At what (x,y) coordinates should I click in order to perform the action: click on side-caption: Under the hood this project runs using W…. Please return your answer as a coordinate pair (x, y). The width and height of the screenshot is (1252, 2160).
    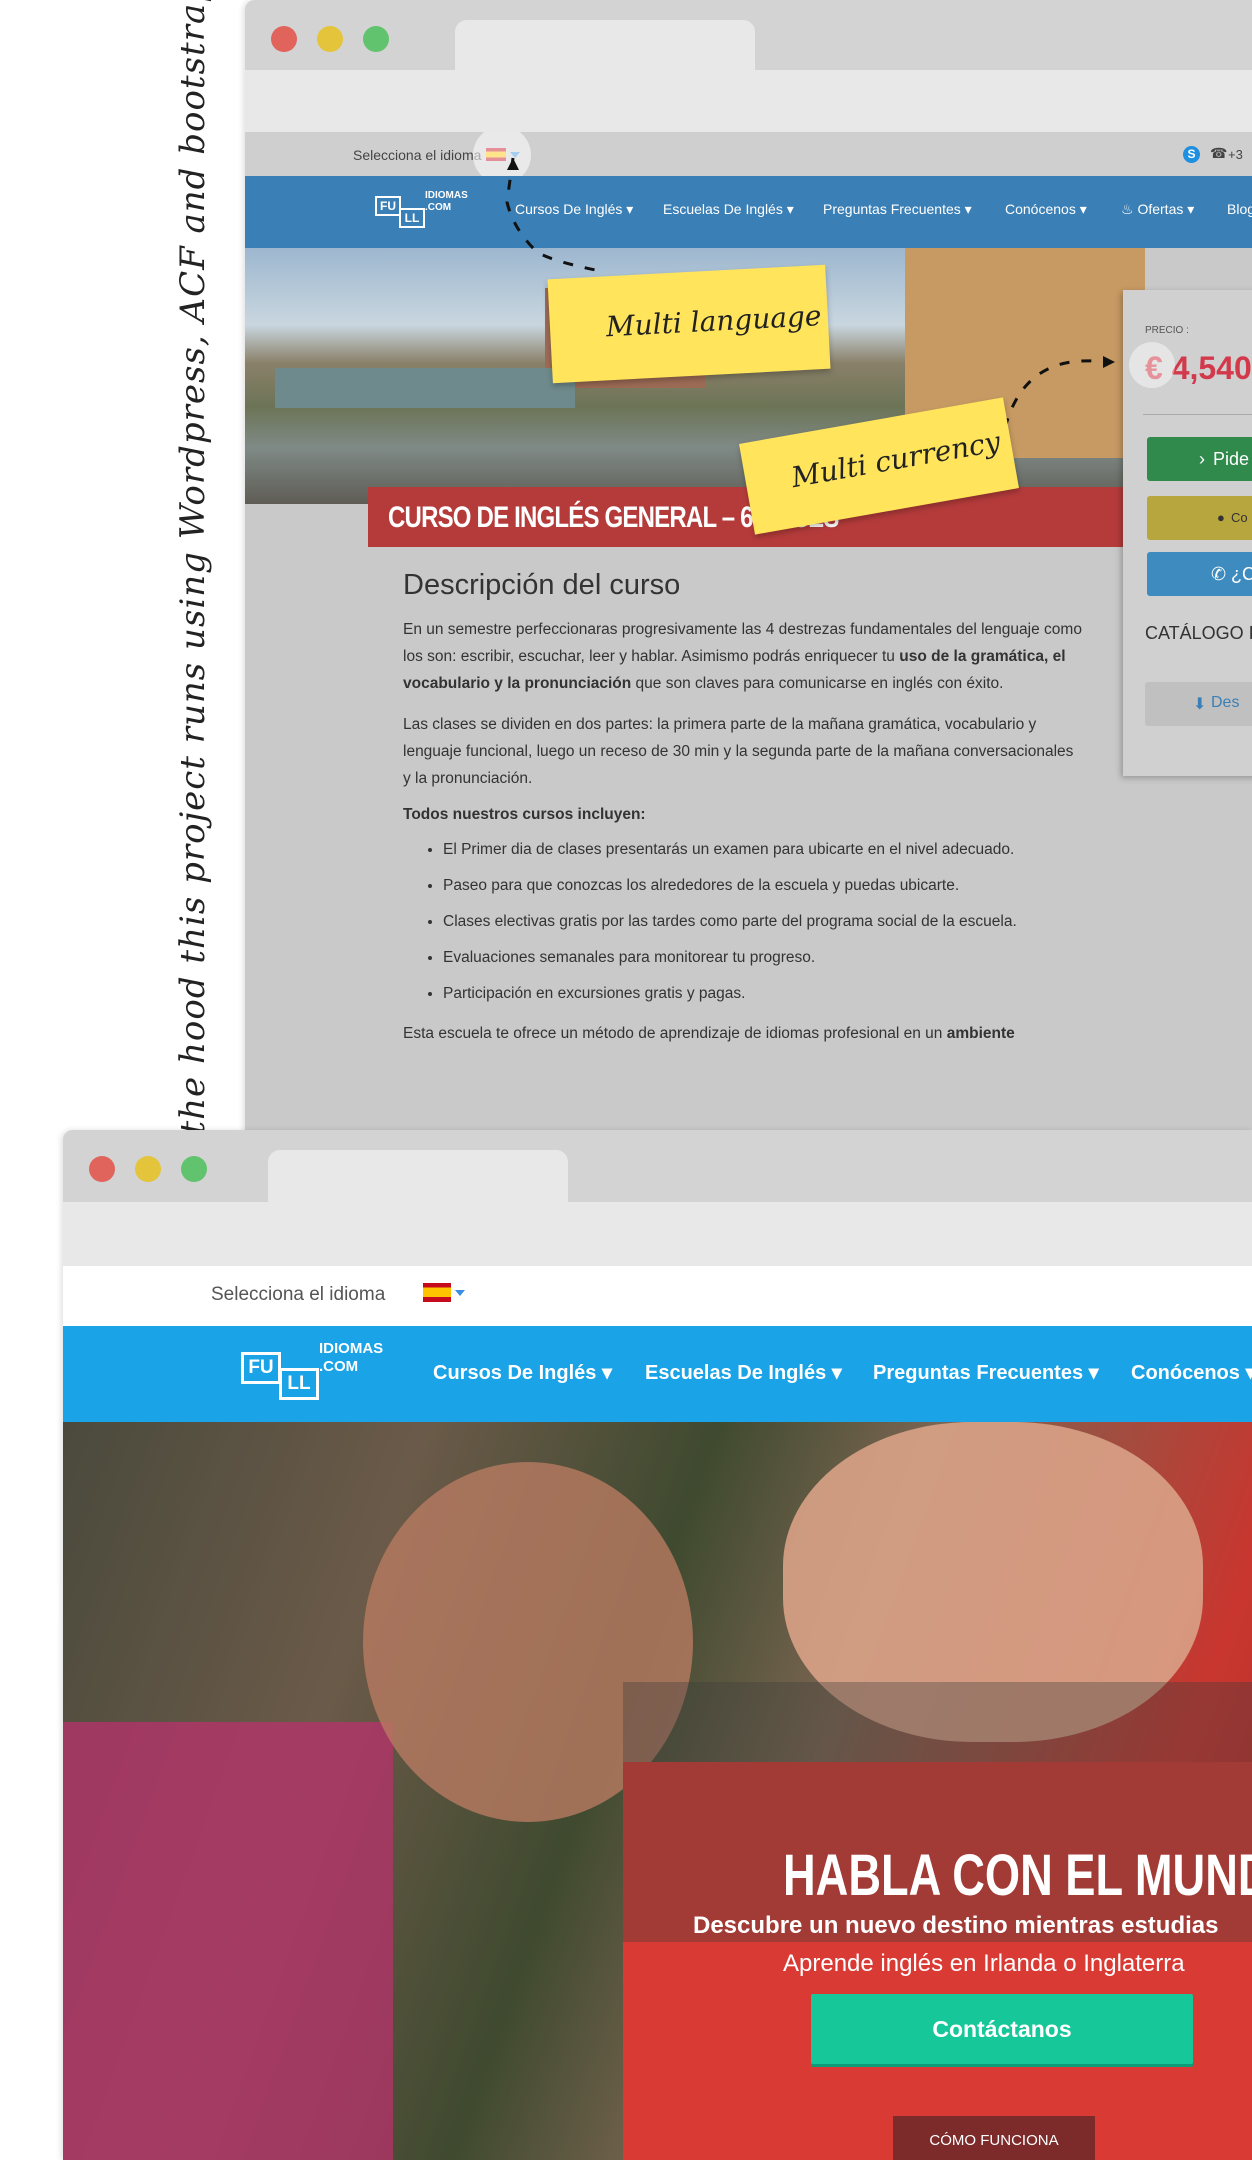
    Looking at the image, I should click on (193, 630).